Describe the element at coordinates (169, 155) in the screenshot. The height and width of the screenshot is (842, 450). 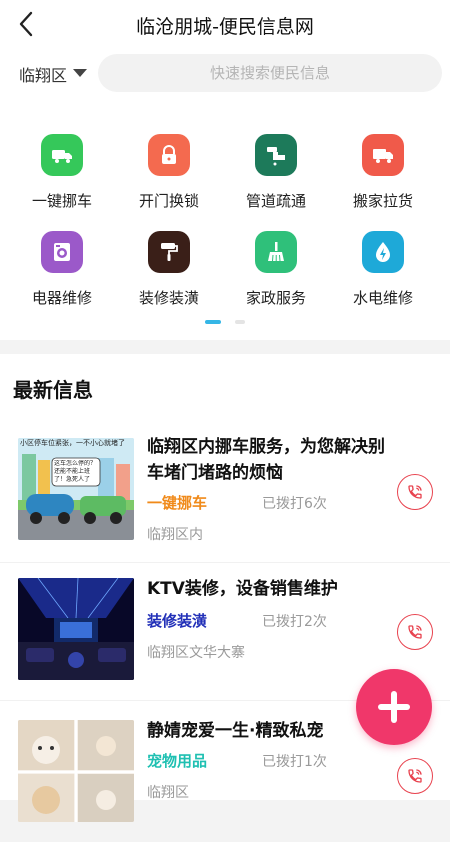
I see `lock-icon` at that location.